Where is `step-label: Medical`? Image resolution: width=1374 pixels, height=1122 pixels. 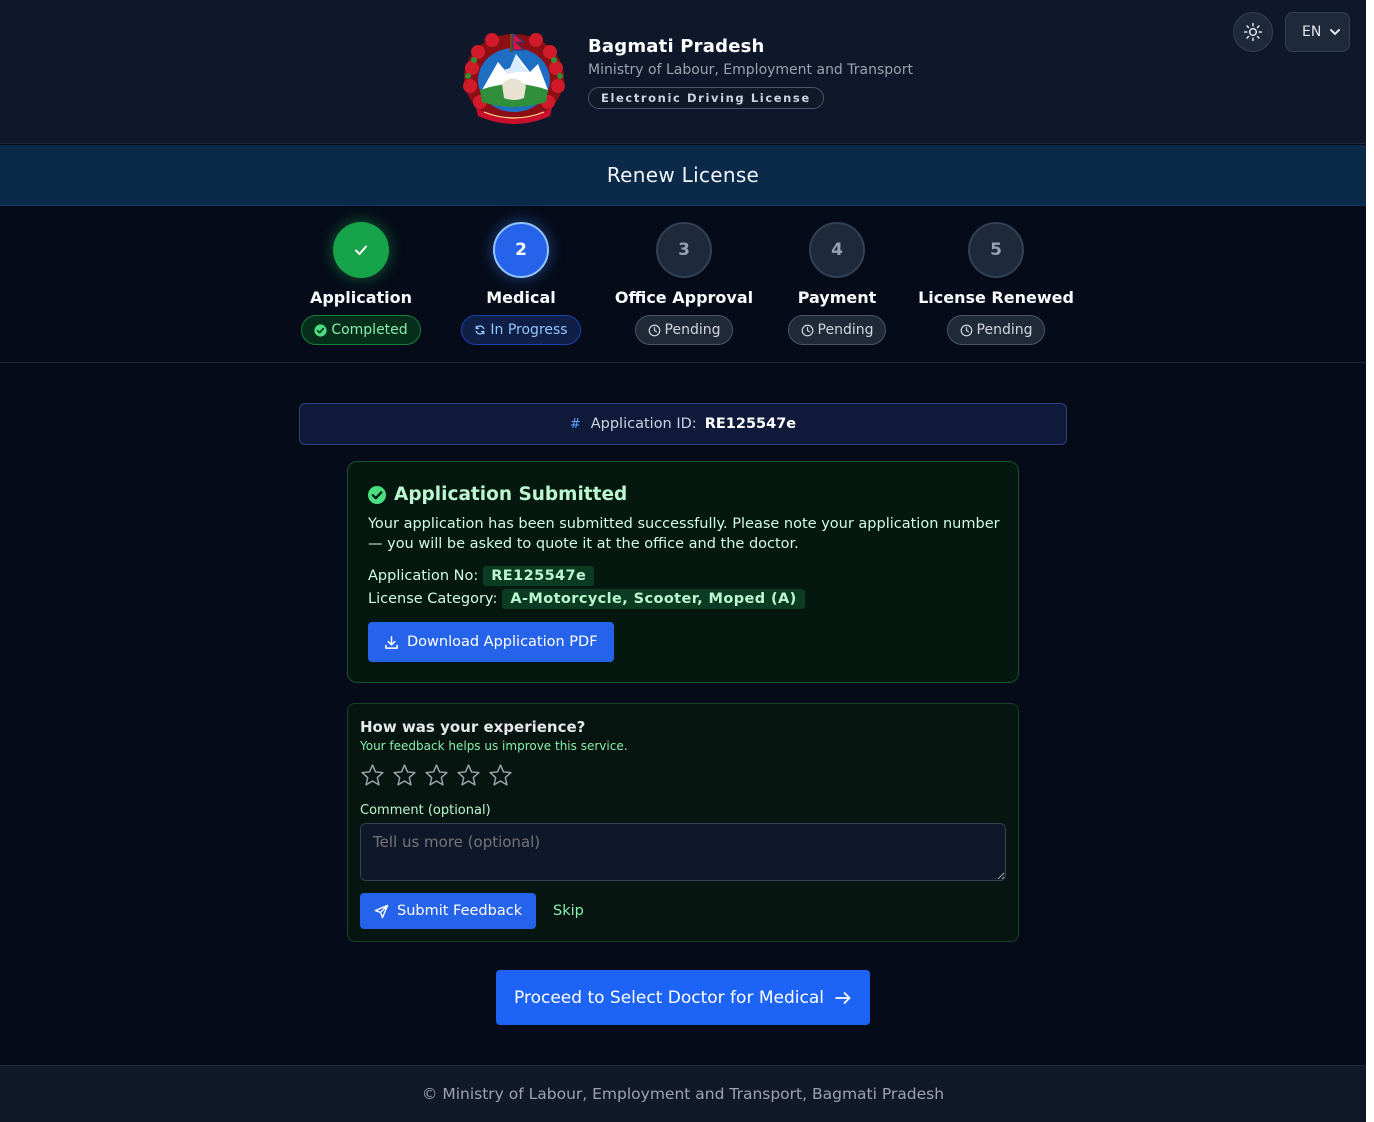
step-label: Medical is located at coordinates (521, 297).